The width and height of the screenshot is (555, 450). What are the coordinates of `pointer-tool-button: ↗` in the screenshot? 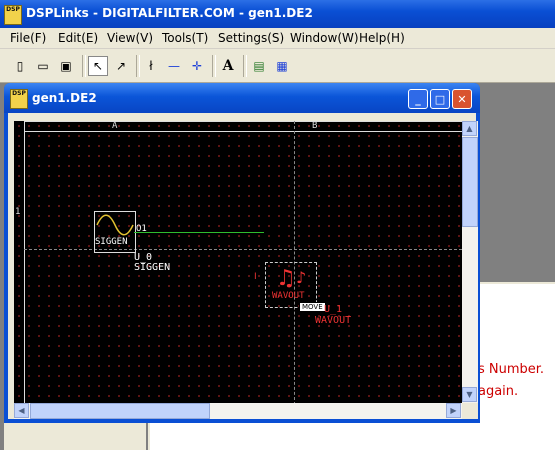 It's located at (121, 66).